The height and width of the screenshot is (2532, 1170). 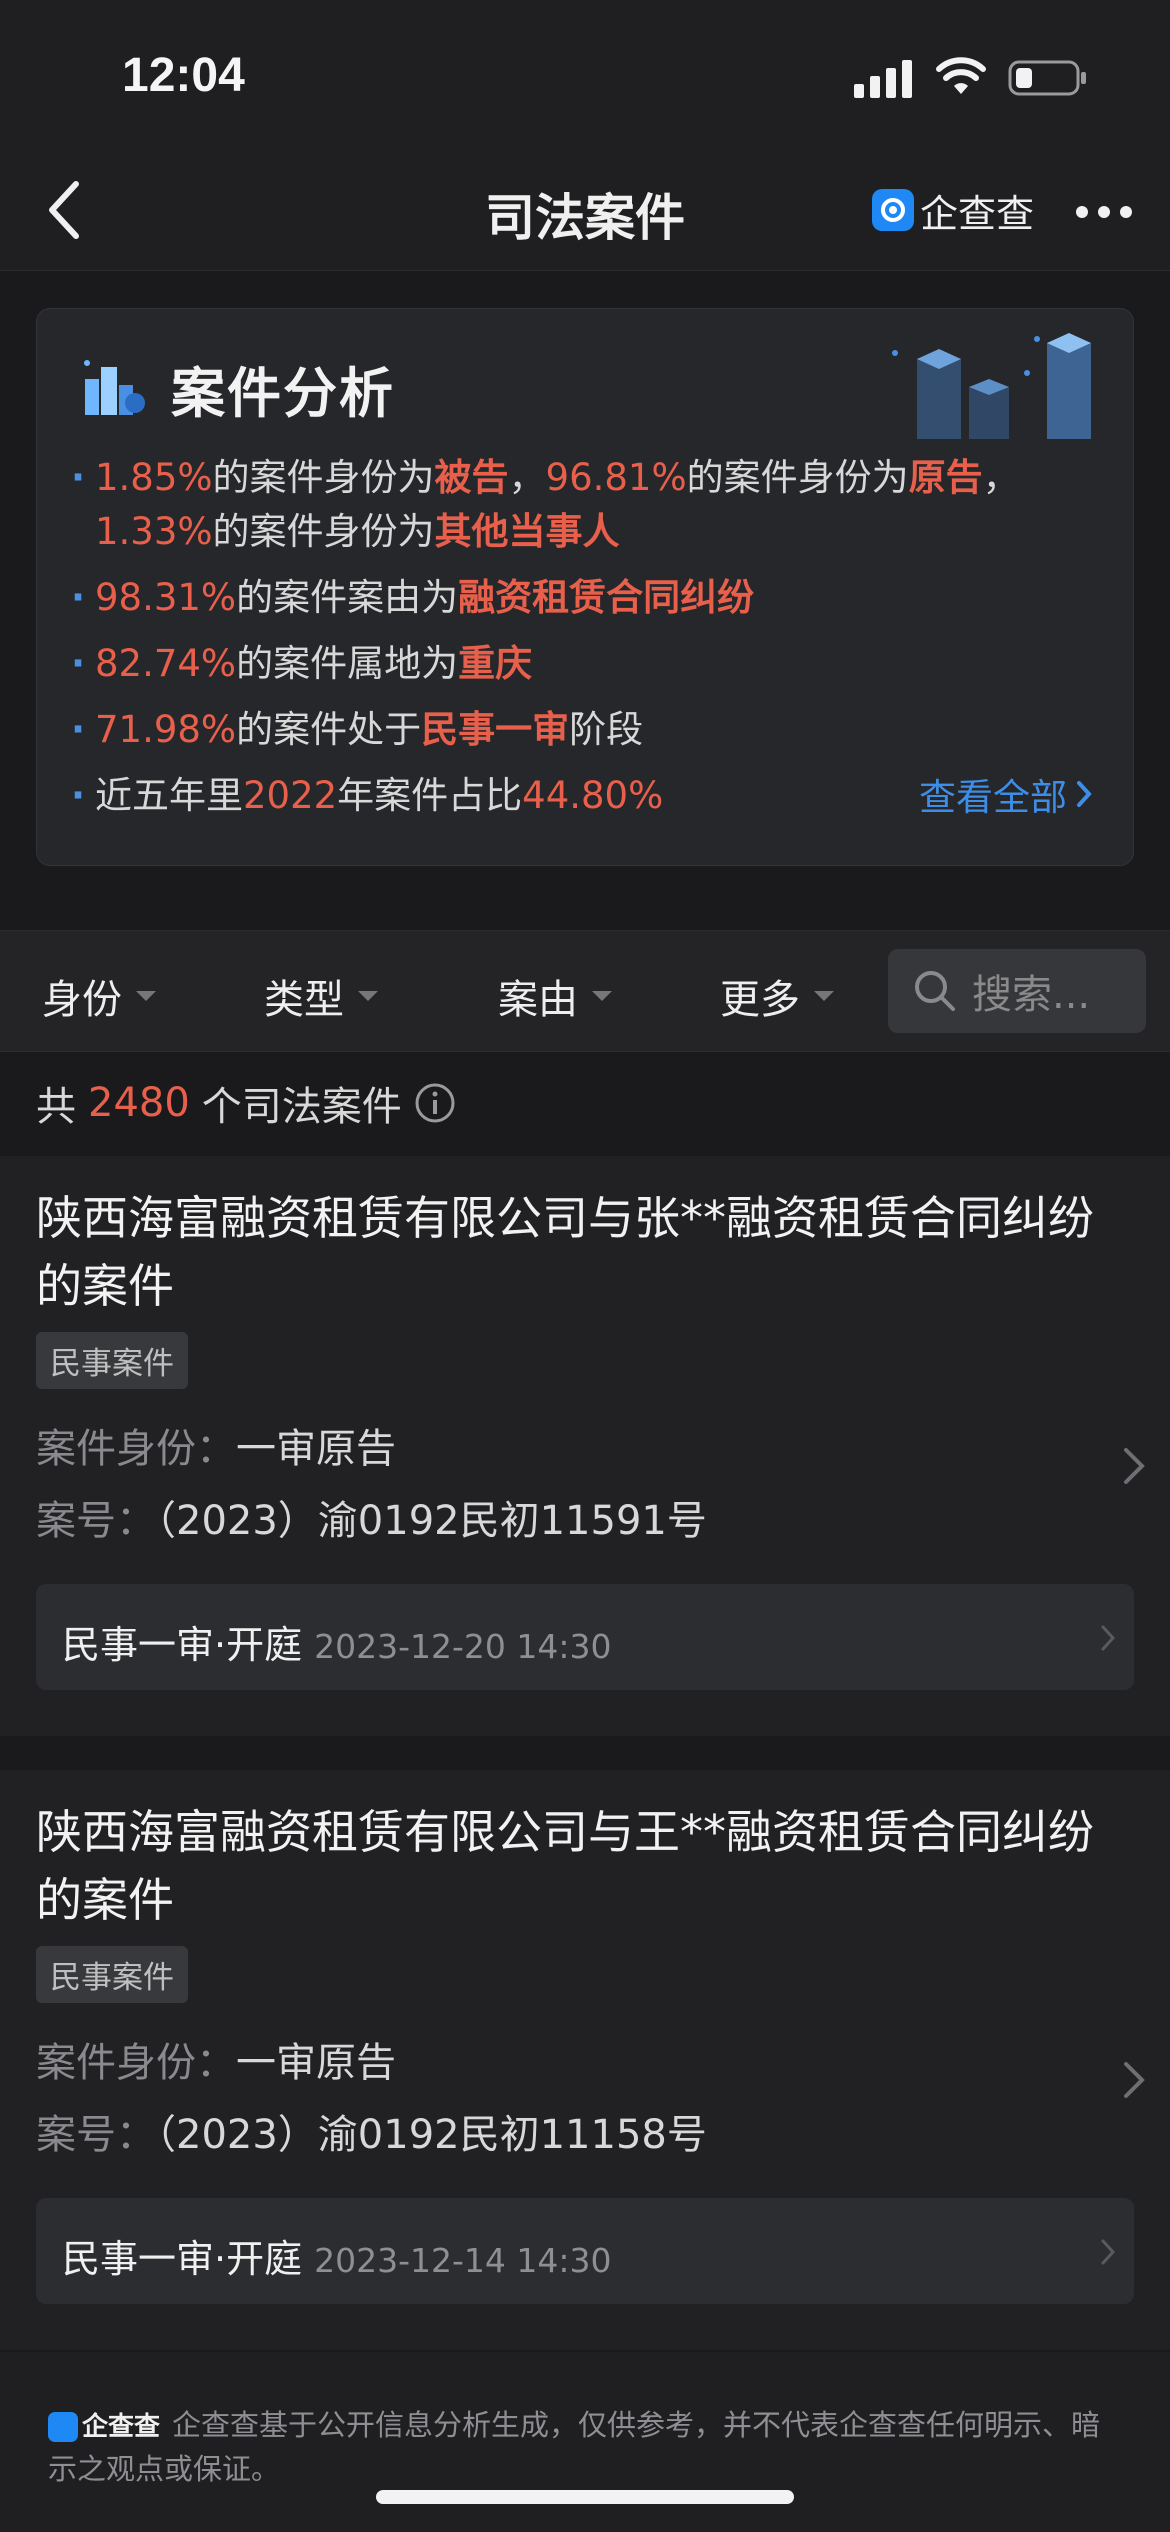 I want to click on info-icon, so click(x=435, y=1103).